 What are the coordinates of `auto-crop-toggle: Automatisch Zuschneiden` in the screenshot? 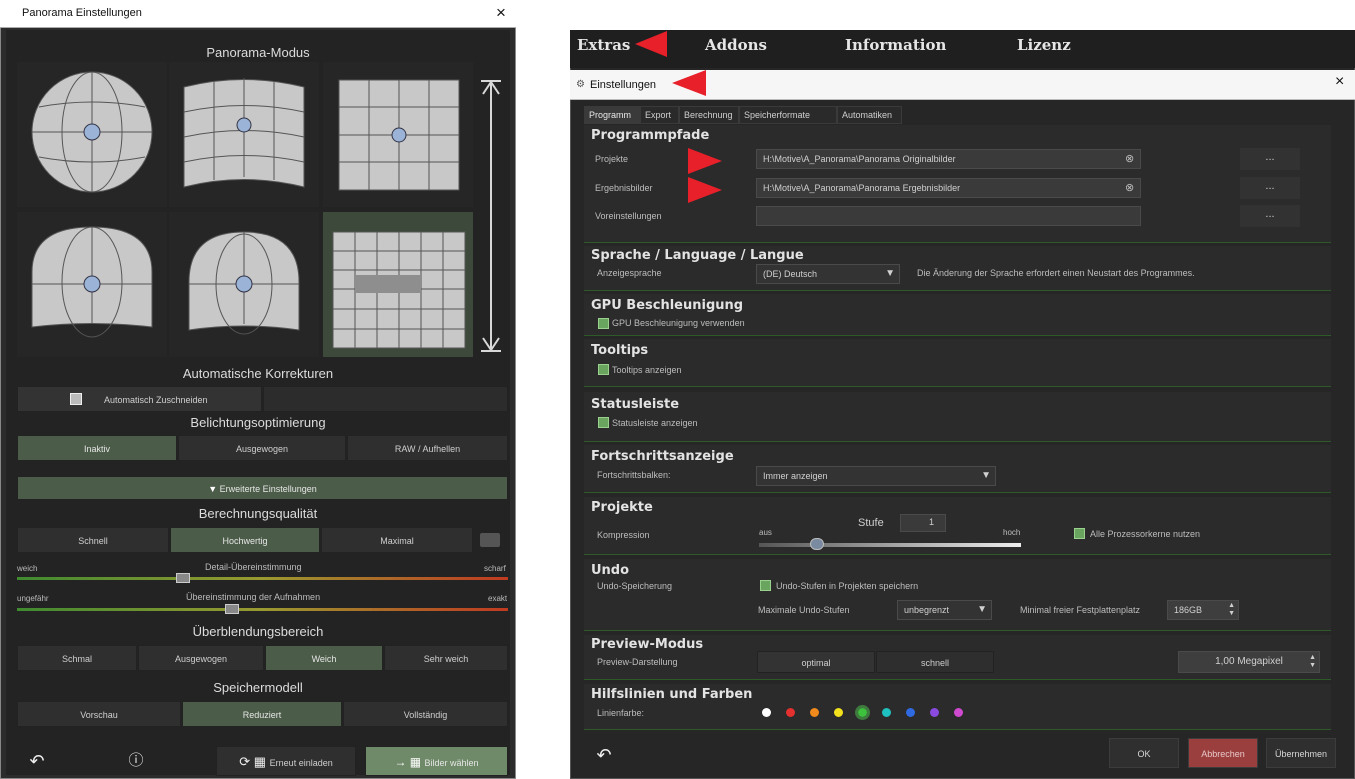 It's located at (139, 399).